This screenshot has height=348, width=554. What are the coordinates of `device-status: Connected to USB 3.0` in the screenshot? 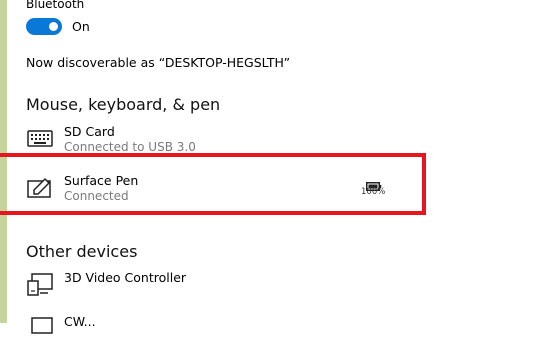 It's located at (130, 147).